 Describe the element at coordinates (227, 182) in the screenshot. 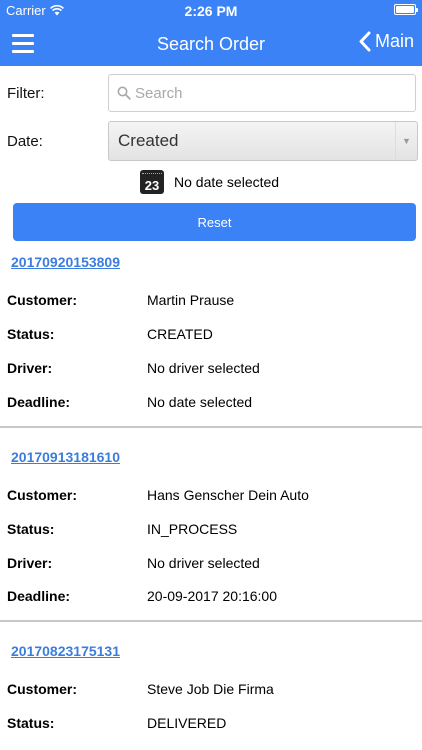

I see `selected-date-text: No date selected` at that location.